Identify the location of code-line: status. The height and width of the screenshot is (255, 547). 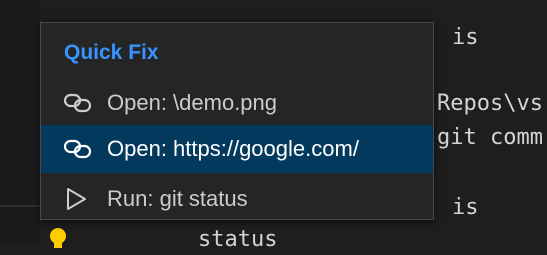
(238, 239).